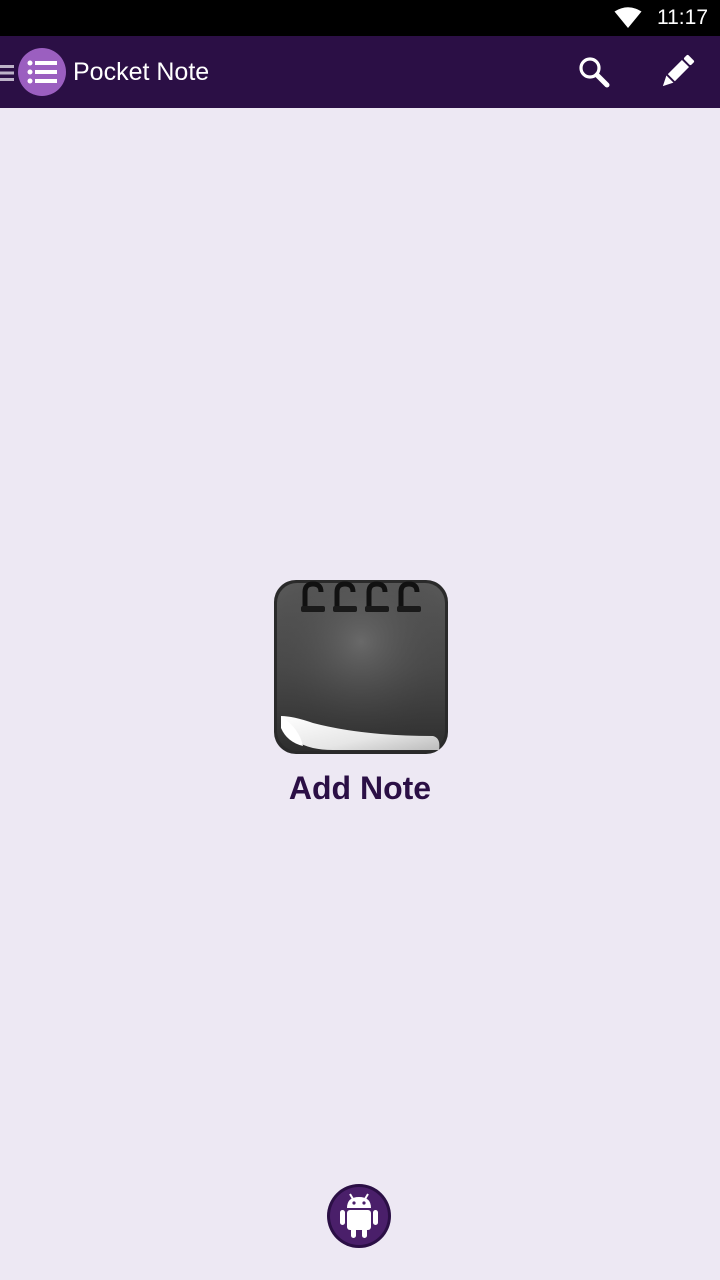 This screenshot has width=720, height=1280. I want to click on android-button, so click(359, 1216).